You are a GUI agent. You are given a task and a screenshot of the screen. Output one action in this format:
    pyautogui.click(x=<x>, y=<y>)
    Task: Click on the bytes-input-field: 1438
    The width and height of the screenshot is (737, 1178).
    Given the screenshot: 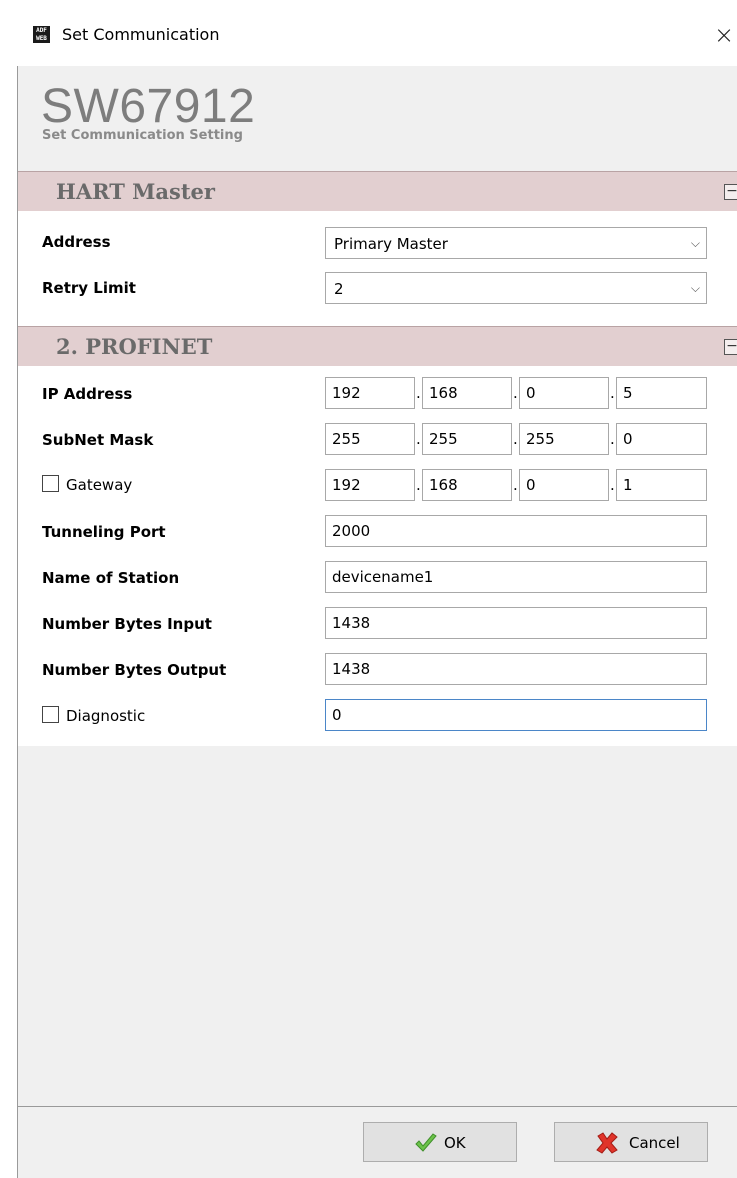 What is the action you would take?
    pyautogui.click(x=516, y=623)
    